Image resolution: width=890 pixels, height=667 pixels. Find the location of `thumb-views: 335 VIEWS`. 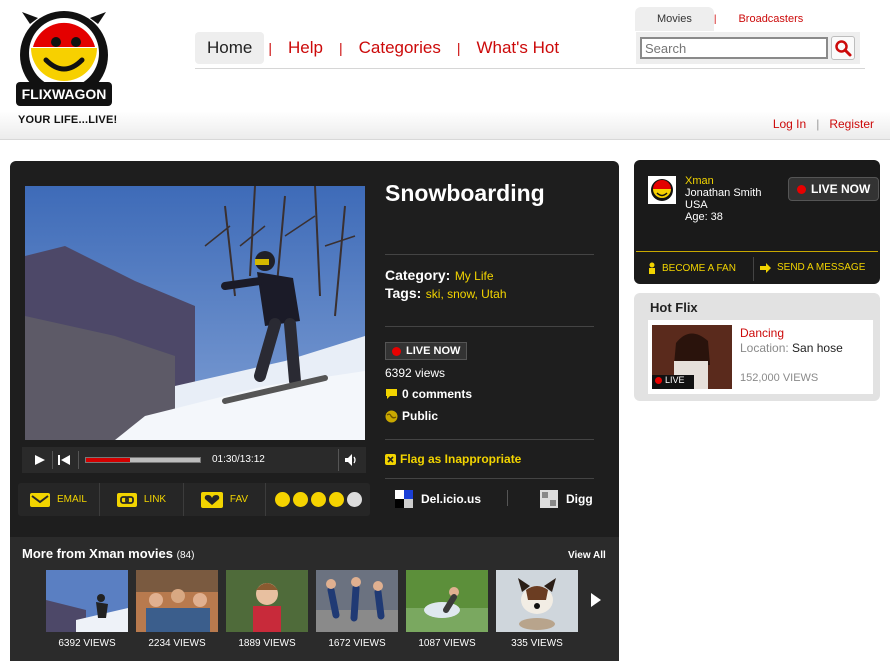

thumb-views: 335 VIEWS is located at coordinates (537, 643).